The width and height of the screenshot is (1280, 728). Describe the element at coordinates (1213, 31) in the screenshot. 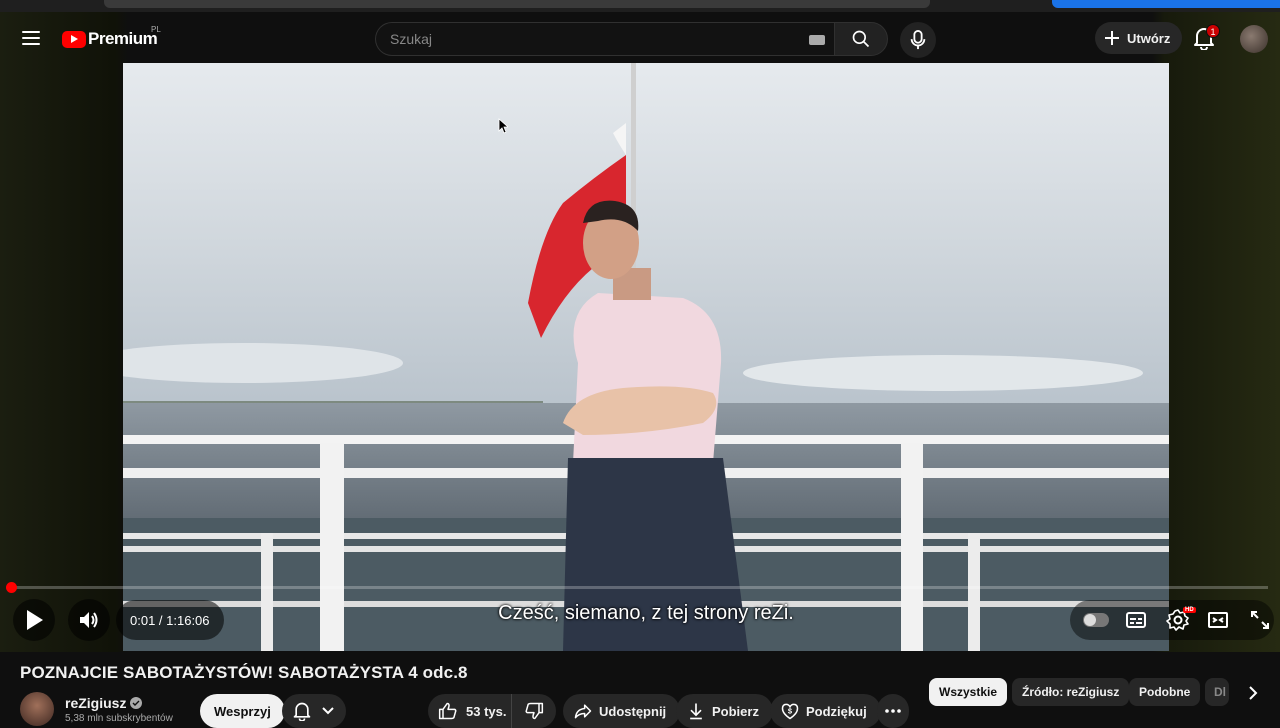

I see `notification-badge: 1` at that location.